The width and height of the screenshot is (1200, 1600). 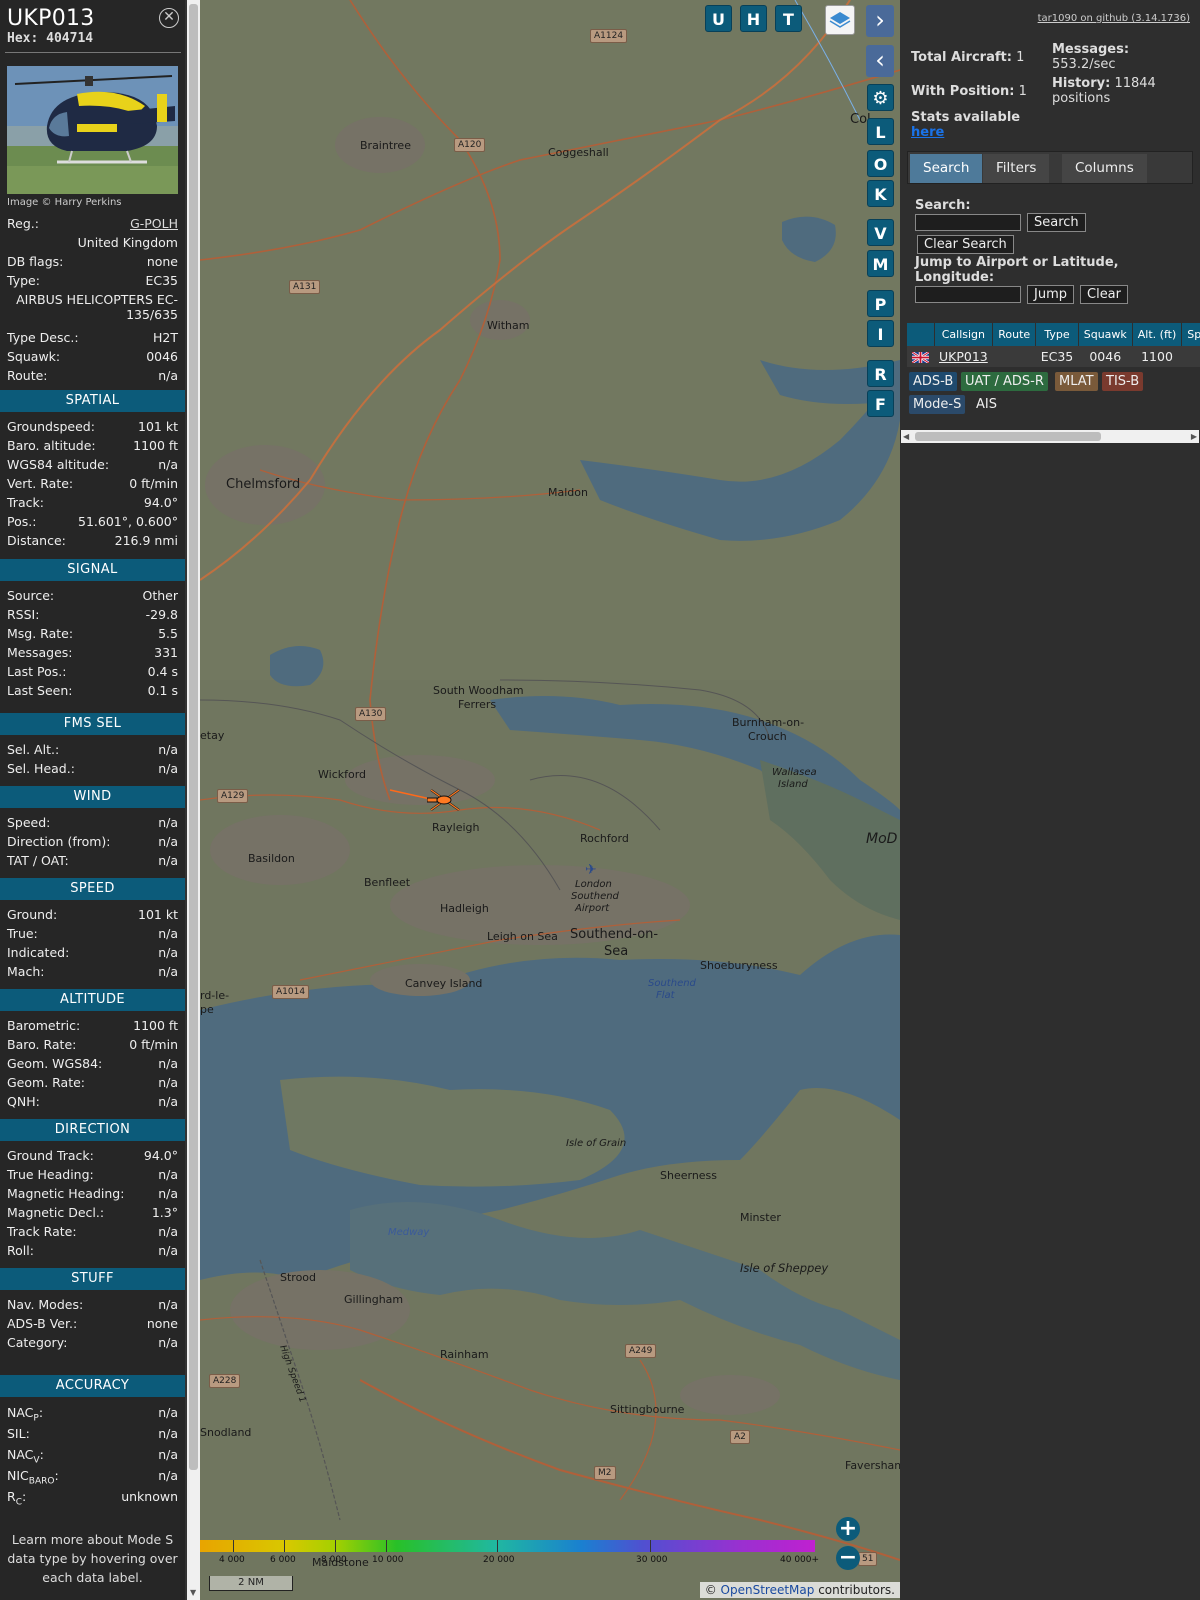 I want to click on scroll-left-arrow-icon: ◀, so click(x=906, y=436).